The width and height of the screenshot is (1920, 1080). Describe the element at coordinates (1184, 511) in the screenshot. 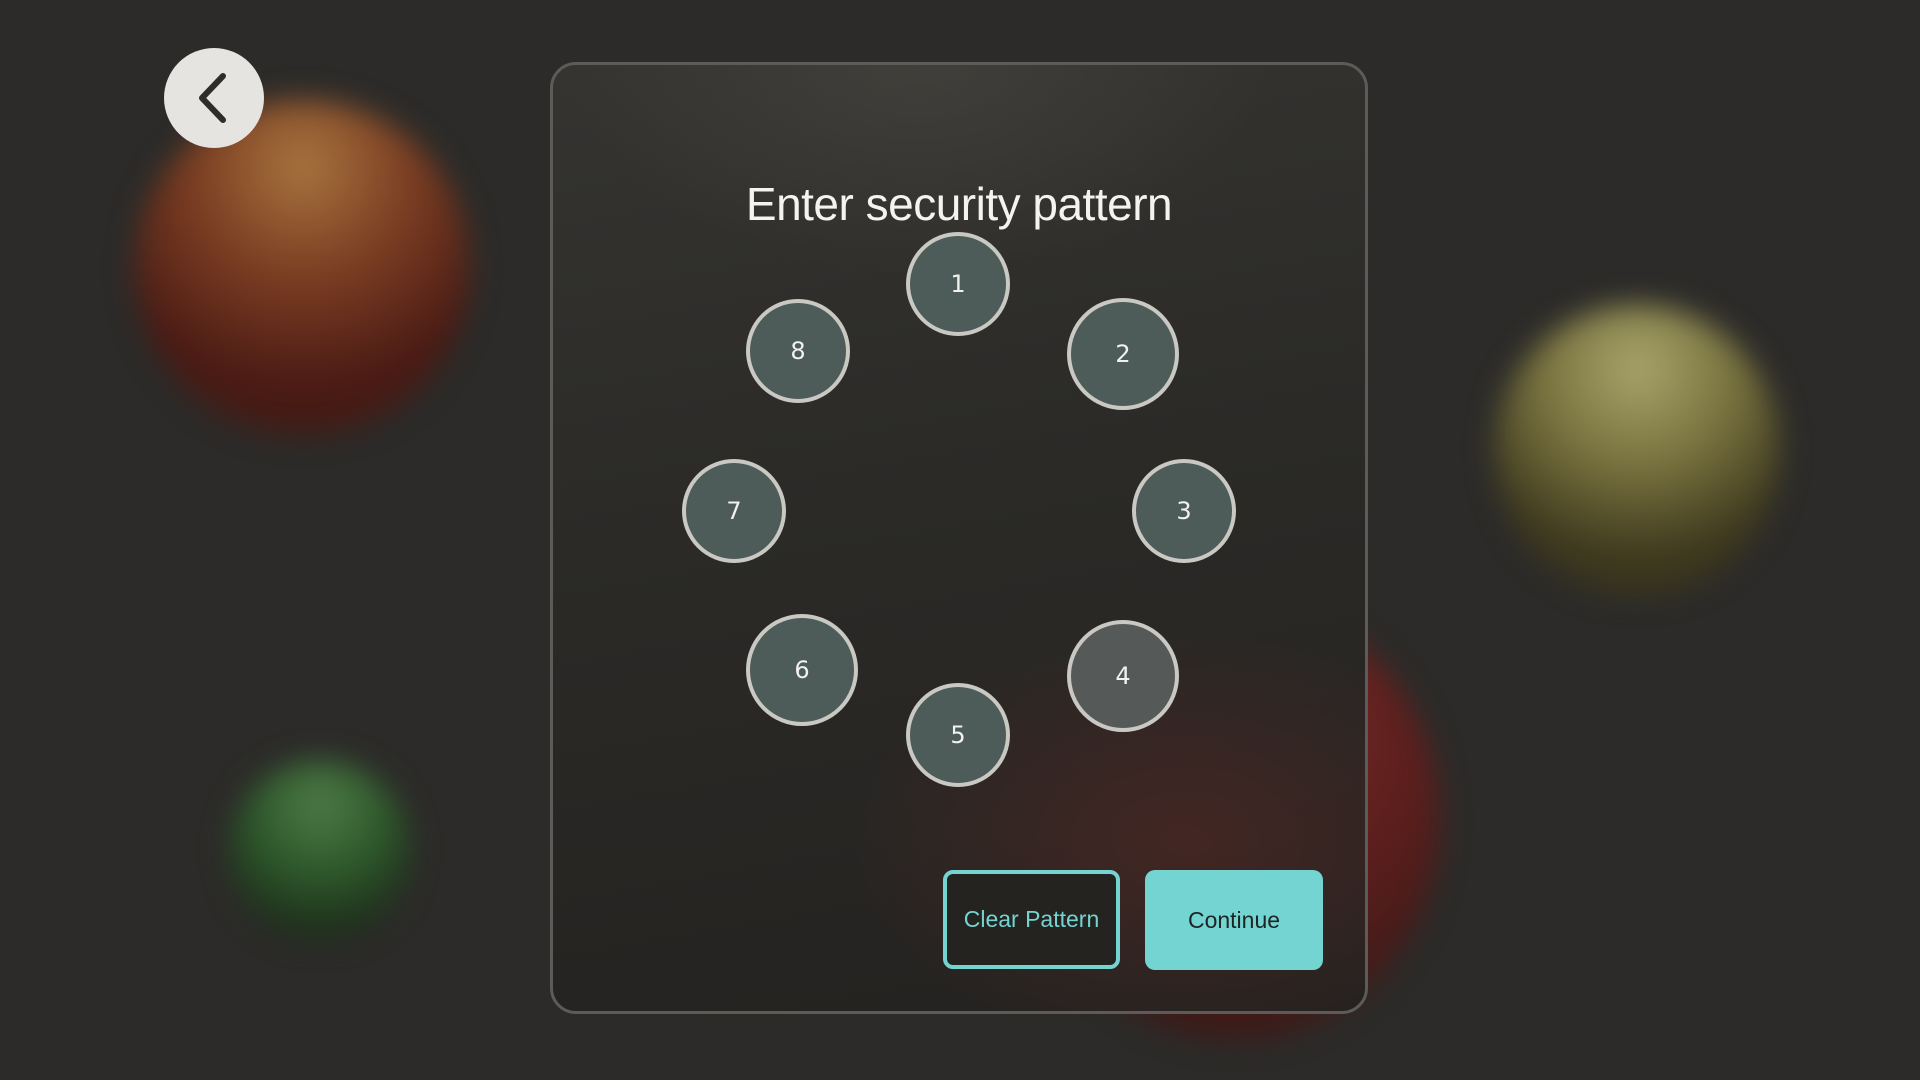

I see `pattern-node-3: 3` at that location.